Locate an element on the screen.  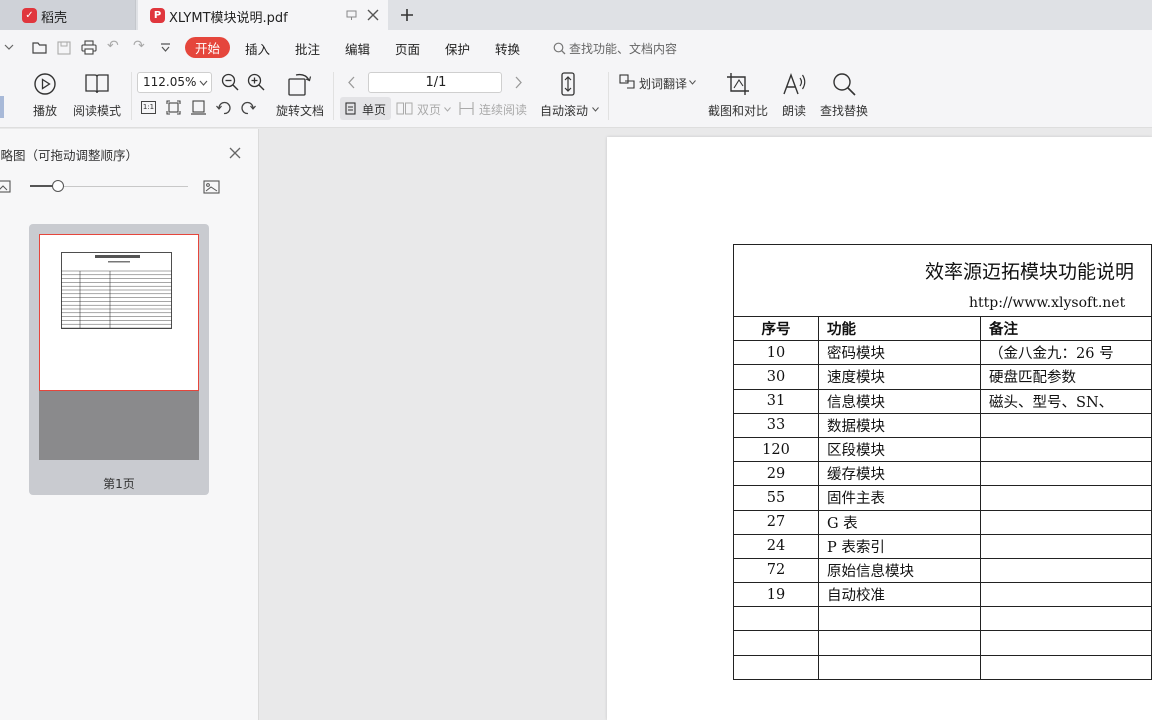
page-thumbnail: 第1页 is located at coordinates (119, 359).